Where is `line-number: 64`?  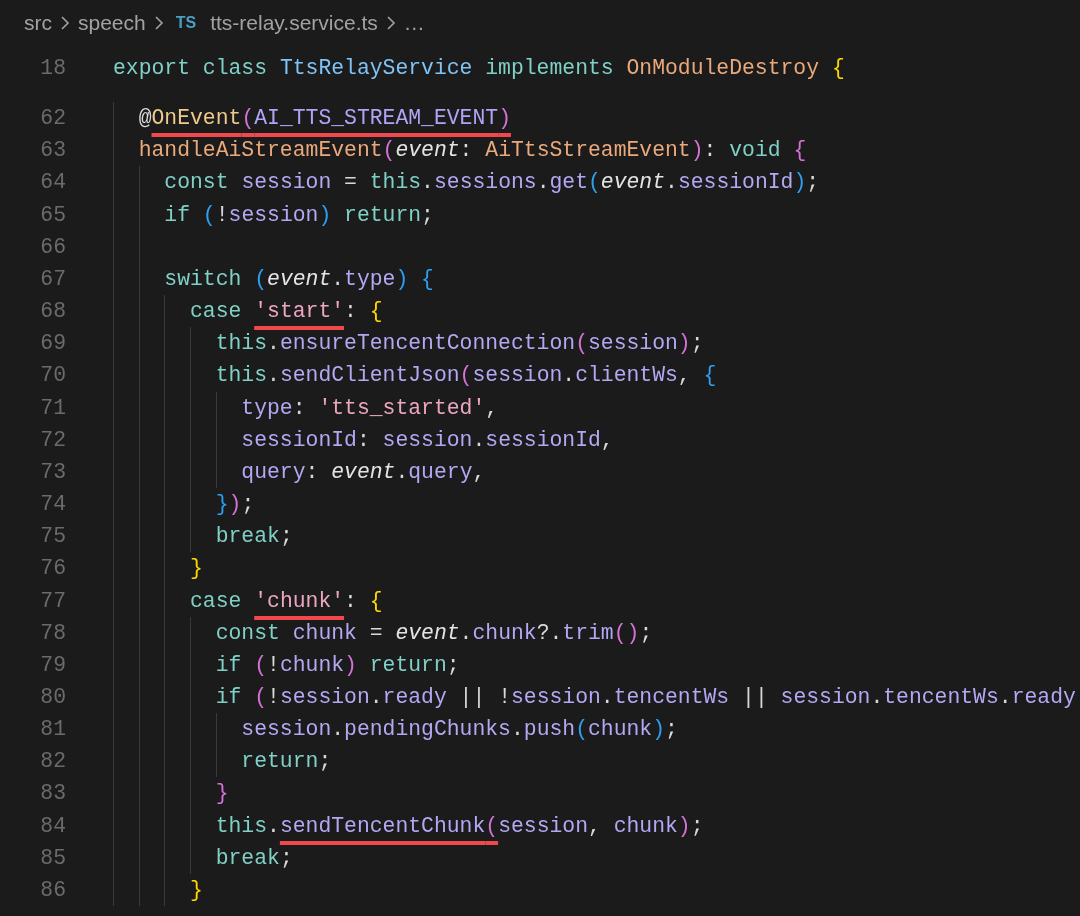 line-number: 64 is located at coordinates (52, 183).